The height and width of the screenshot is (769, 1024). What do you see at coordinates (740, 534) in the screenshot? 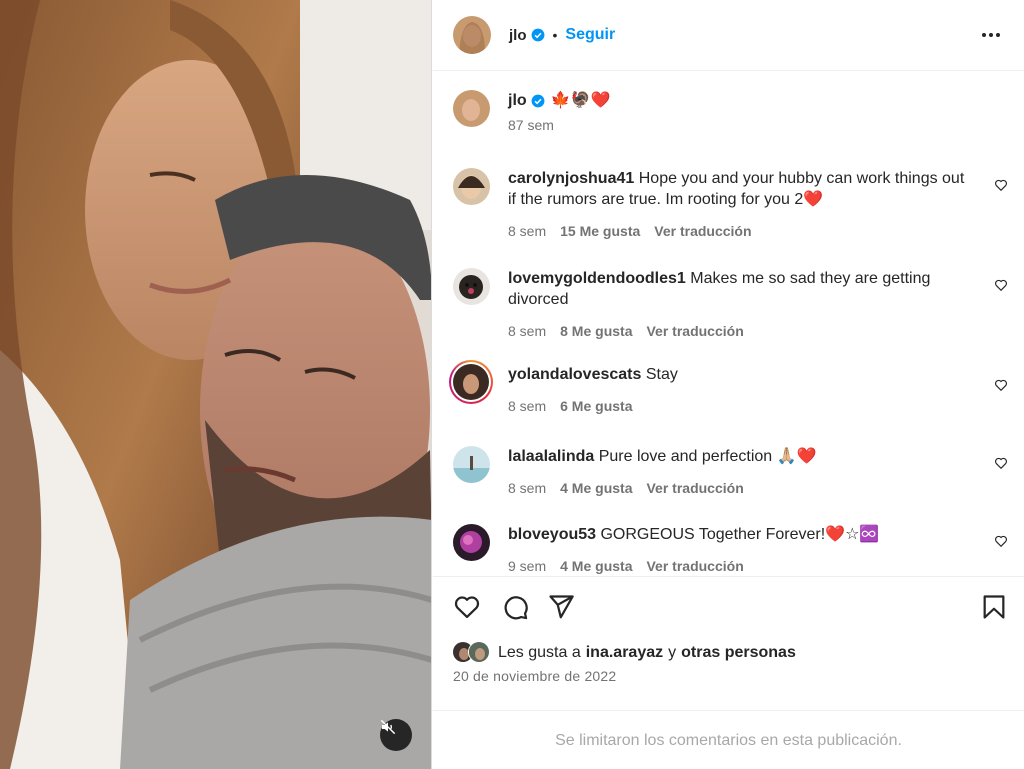
I see `comment-text: GORGEOUS Together Forever!❤️☆♾️` at bounding box center [740, 534].